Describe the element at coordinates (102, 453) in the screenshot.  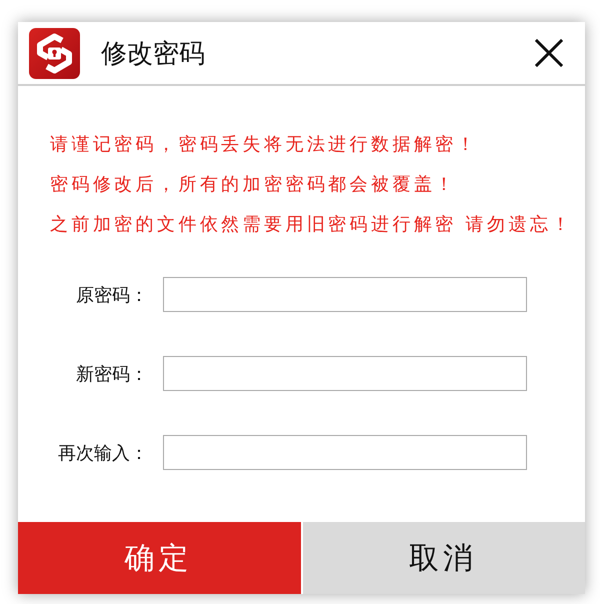
I see `field-label: 再次输入：` at that location.